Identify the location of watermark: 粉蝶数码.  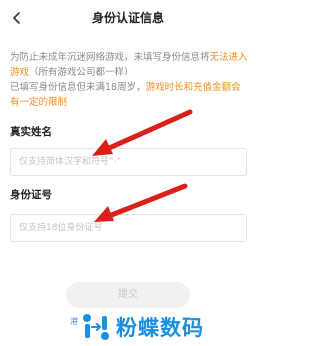
(167, 327).